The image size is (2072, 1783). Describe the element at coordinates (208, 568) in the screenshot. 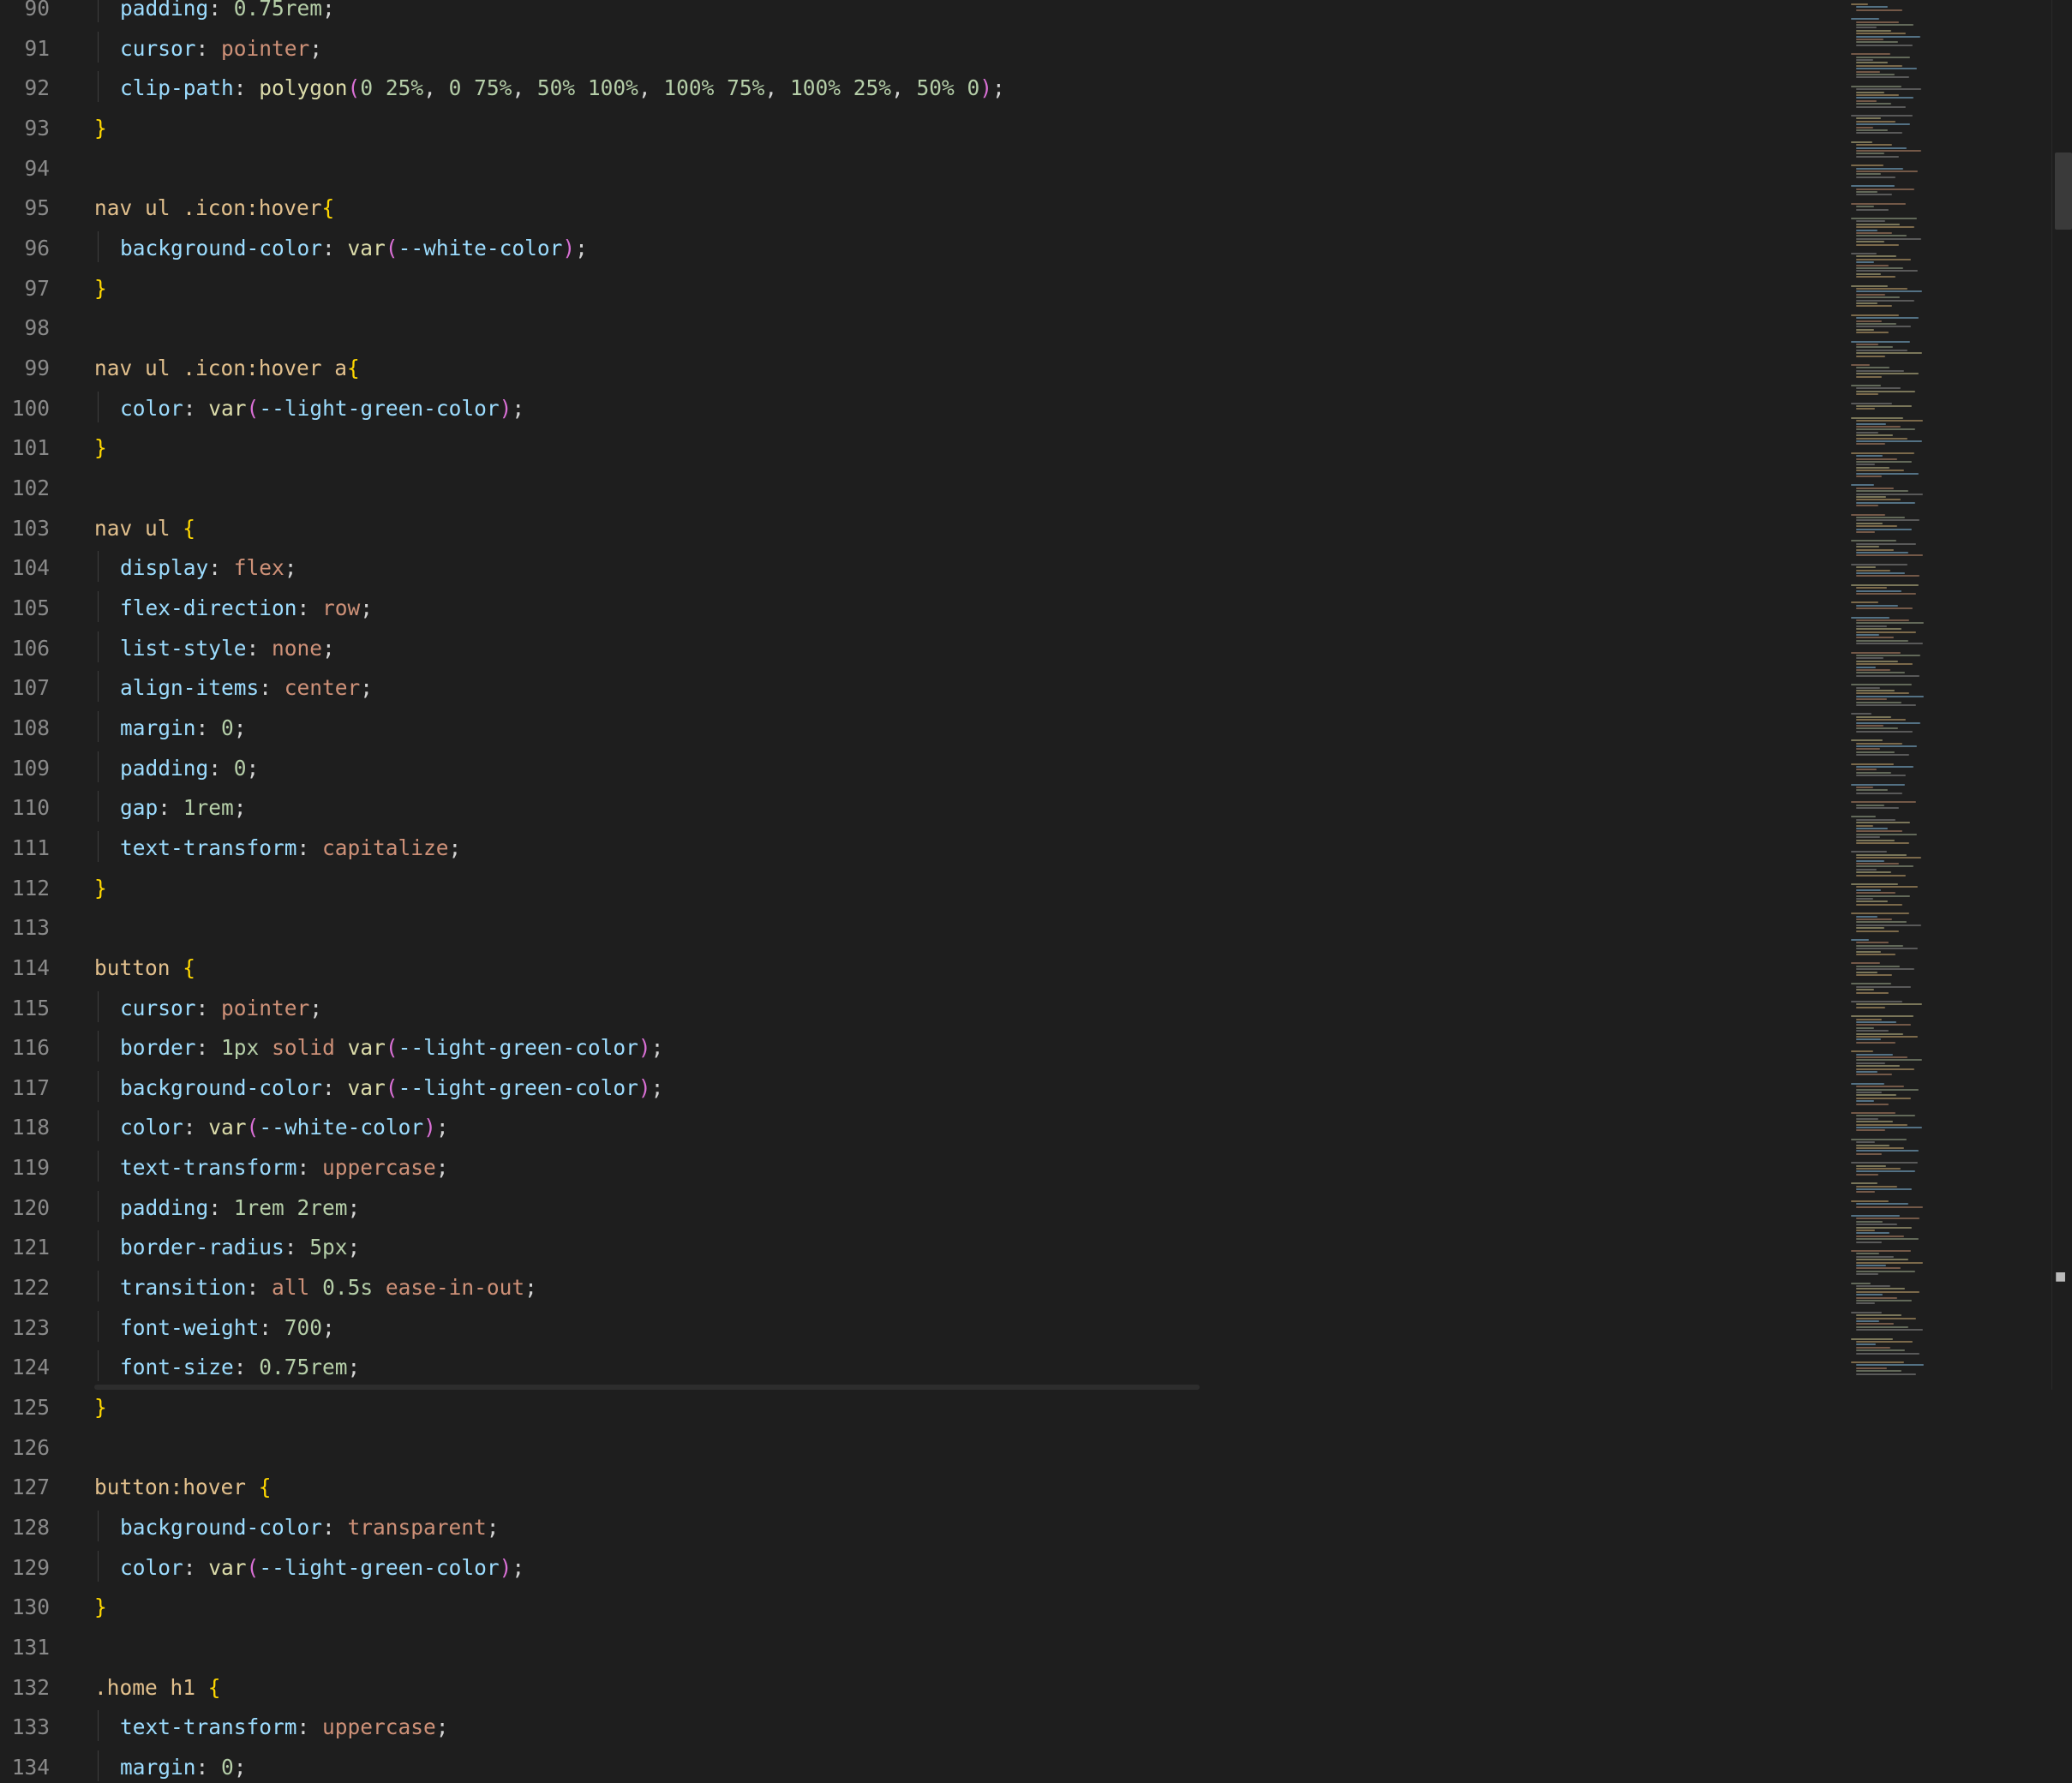

I see `code-text: display: flex;` at that location.